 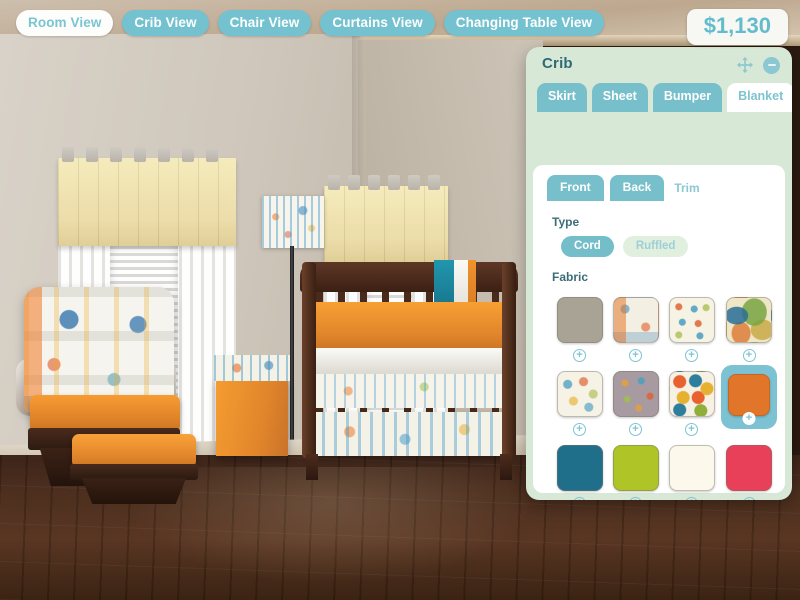 What do you see at coordinates (377, 23) in the screenshot?
I see `view-tab-curtains: Curtains View` at bounding box center [377, 23].